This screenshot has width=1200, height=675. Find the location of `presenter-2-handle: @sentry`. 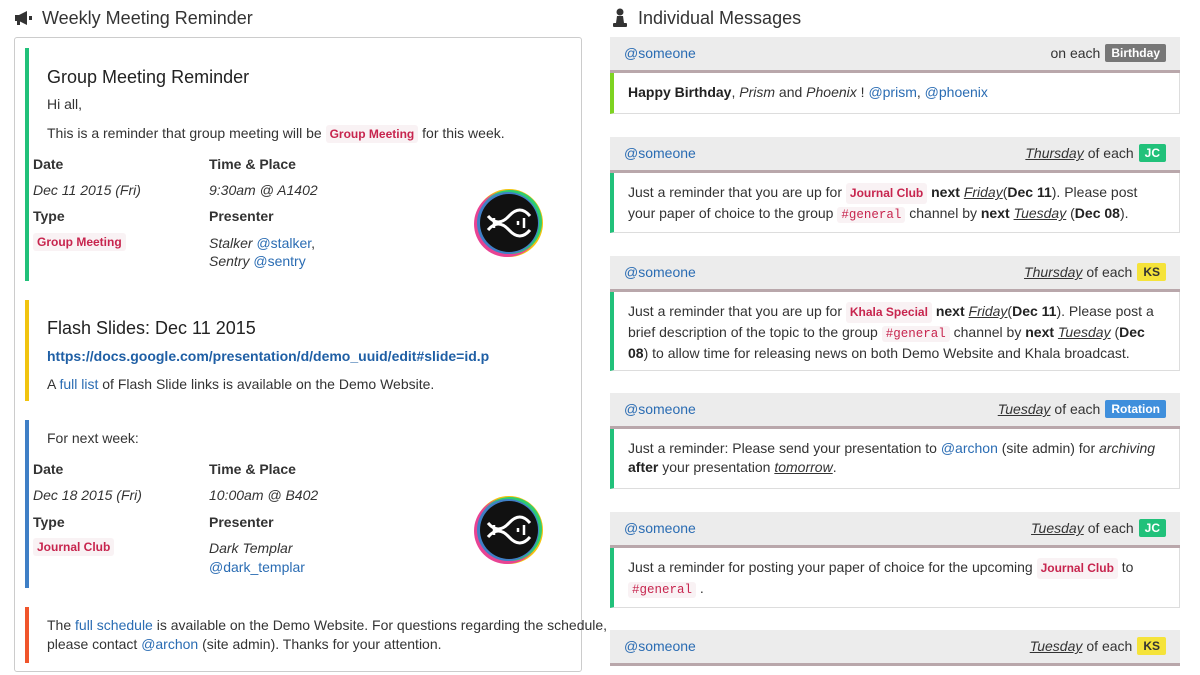

presenter-2-handle: @sentry is located at coordinates (279, 261).